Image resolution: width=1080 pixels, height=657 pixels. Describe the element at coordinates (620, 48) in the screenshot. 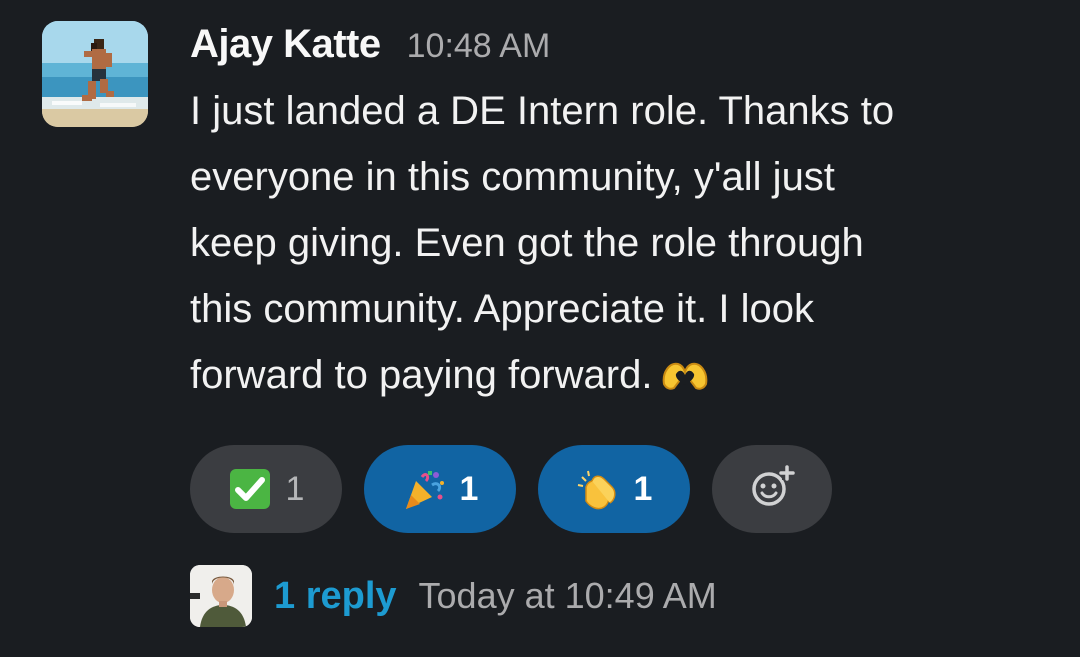

I see `message-header: Ajay Katte 10:48 AM` at that location.